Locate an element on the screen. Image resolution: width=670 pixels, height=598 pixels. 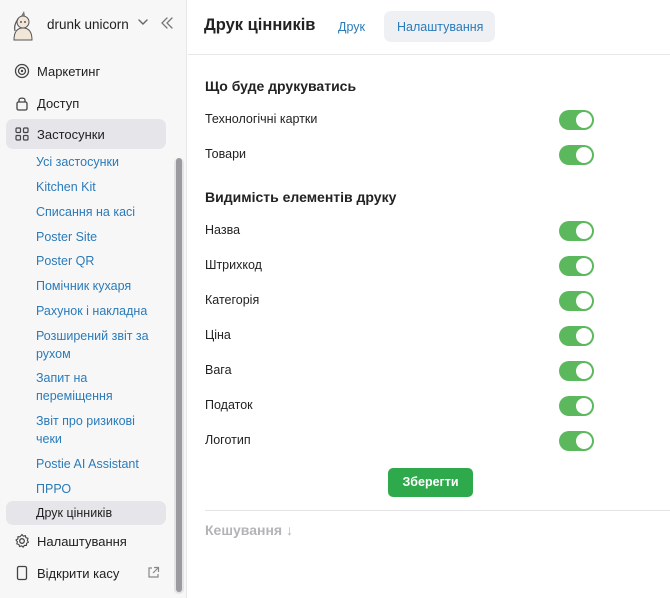
target-icon is located at coordinates (22, 71).